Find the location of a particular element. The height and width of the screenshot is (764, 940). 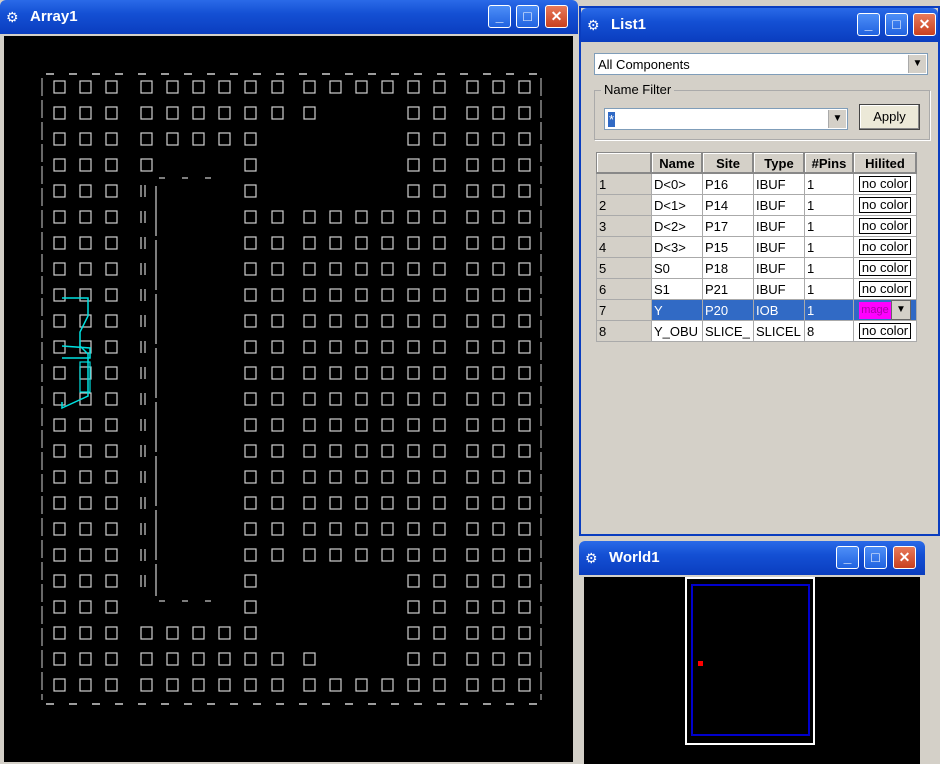

row-number: 5 is located at coordinates (624, 268).